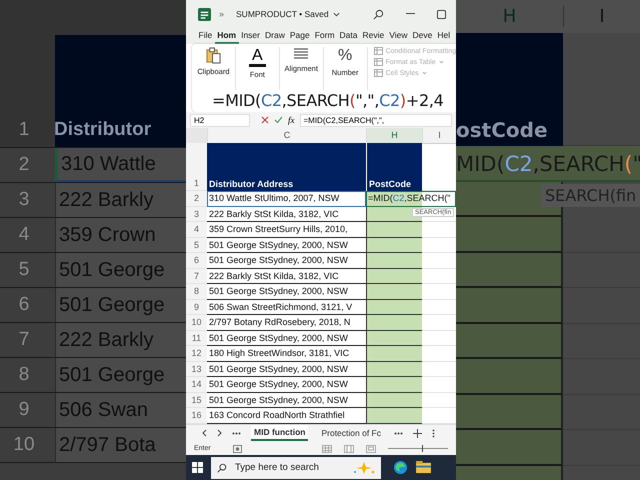 The image size is (640, 480). What do you see at coordinates (348, 36) in the screenshot?
I see `ribbon-tab: Data` at bounding box center [348, 36].